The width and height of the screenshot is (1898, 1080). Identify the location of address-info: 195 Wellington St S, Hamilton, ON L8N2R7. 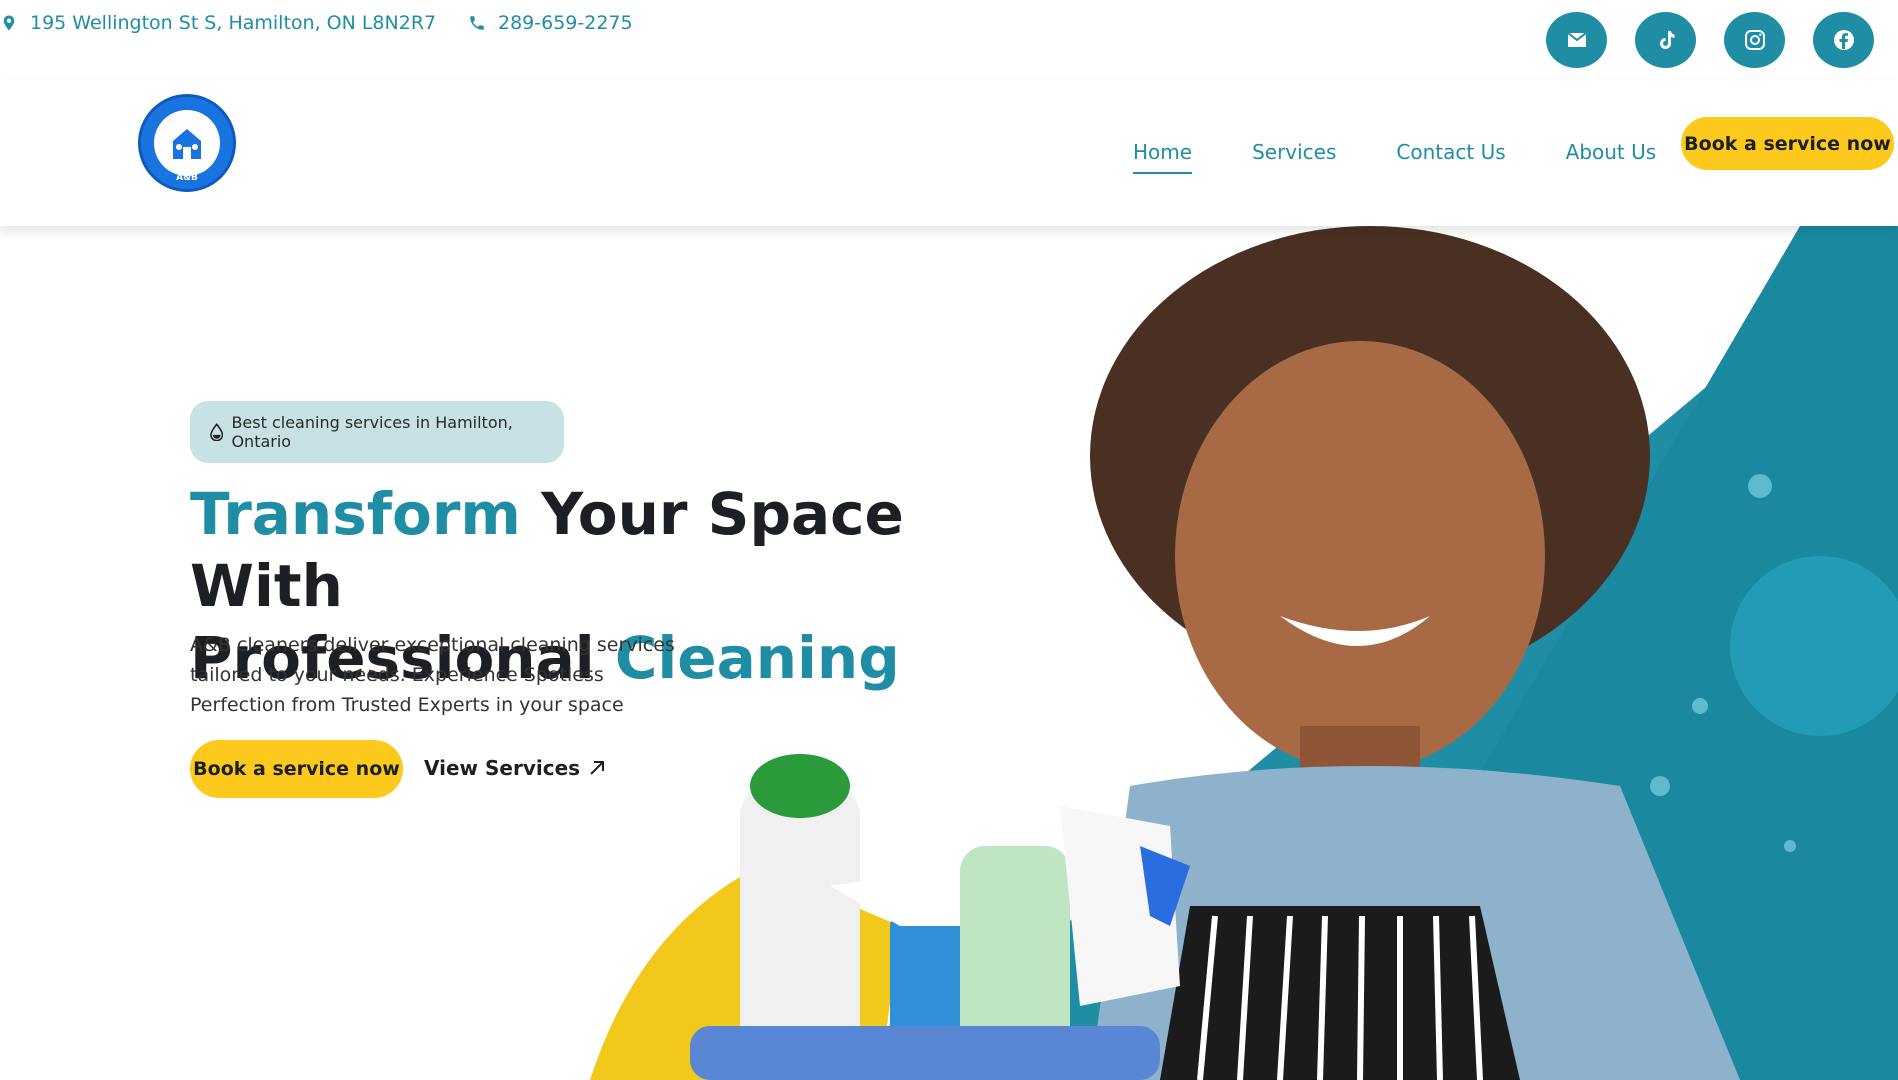
(218, 23).